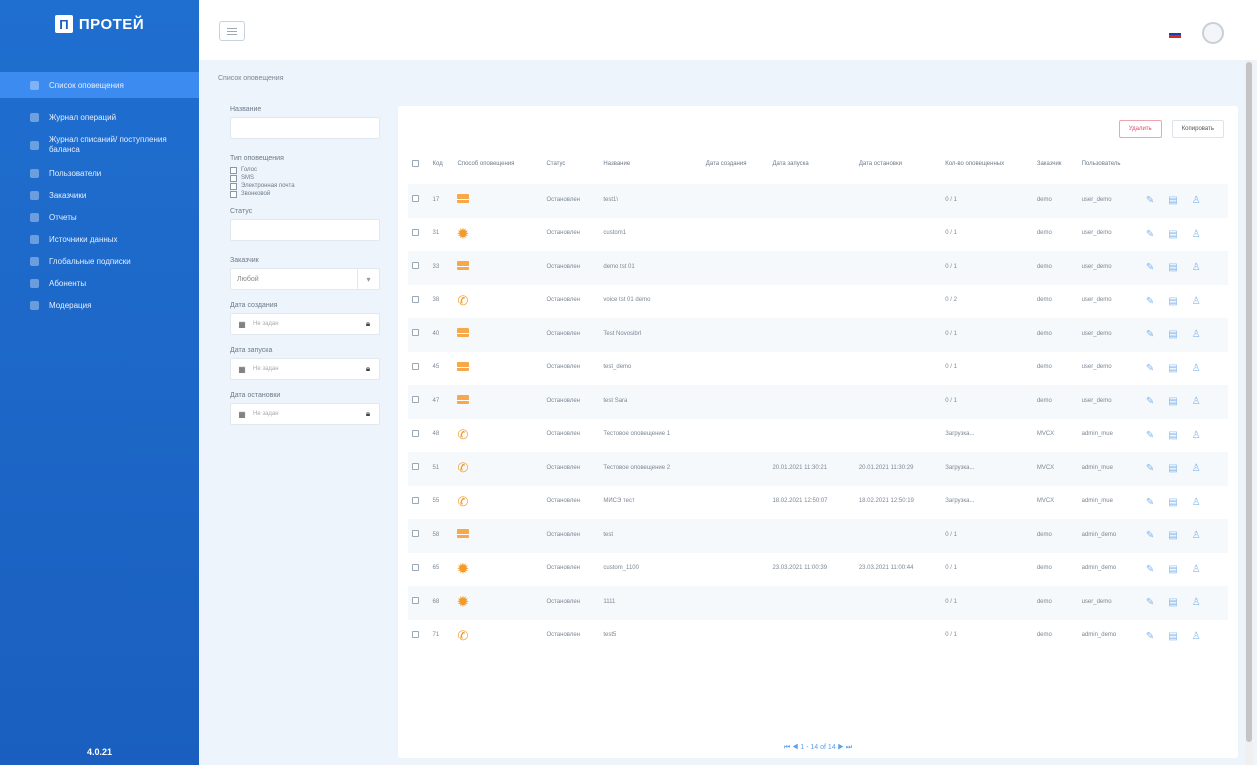 This screenshot has width=1257, height=765. I want to click on customer-filter-select: Любой ▾, so click(305, 279).